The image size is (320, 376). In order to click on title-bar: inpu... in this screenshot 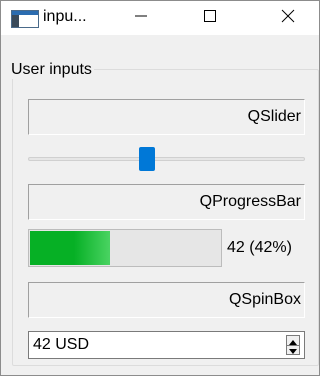, I will do `click(160, 18)`.